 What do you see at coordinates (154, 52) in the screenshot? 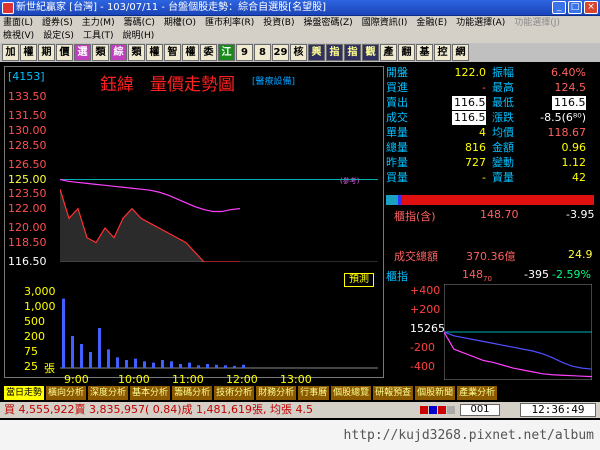
I see `toolbar-button-8: 權` at bounding box center [154, 52].